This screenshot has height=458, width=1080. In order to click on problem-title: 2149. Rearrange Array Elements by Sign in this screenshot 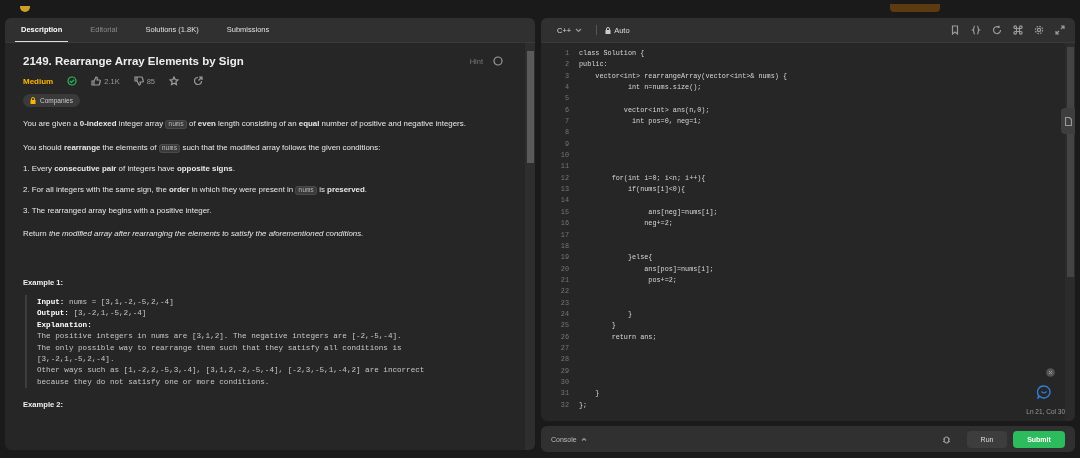, I will do `click(133, 61)`.